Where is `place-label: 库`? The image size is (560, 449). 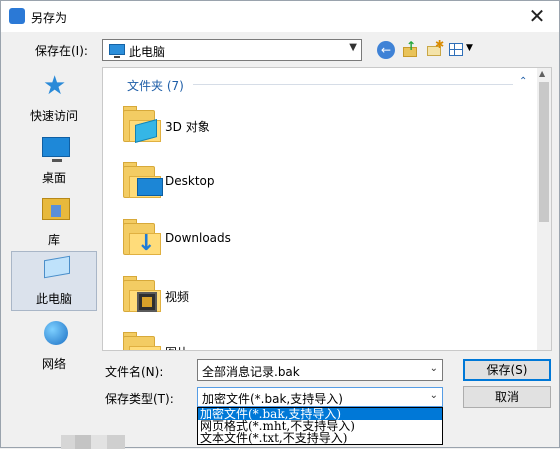
place-label: 库 is located at coordinates (53, 240).